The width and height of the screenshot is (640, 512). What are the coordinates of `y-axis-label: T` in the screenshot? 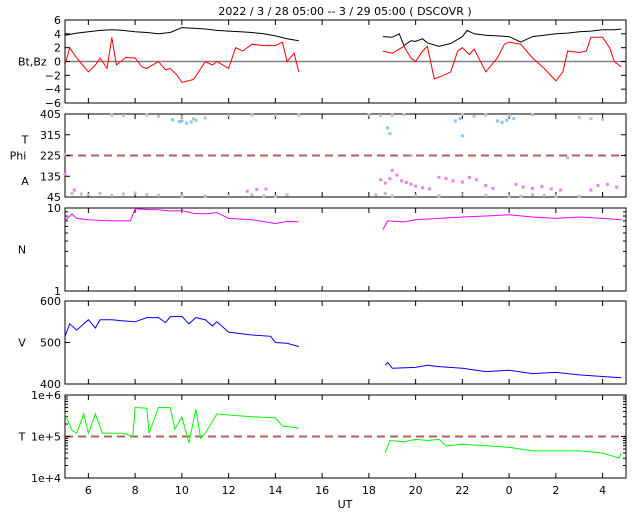 It's located at (22, 437).